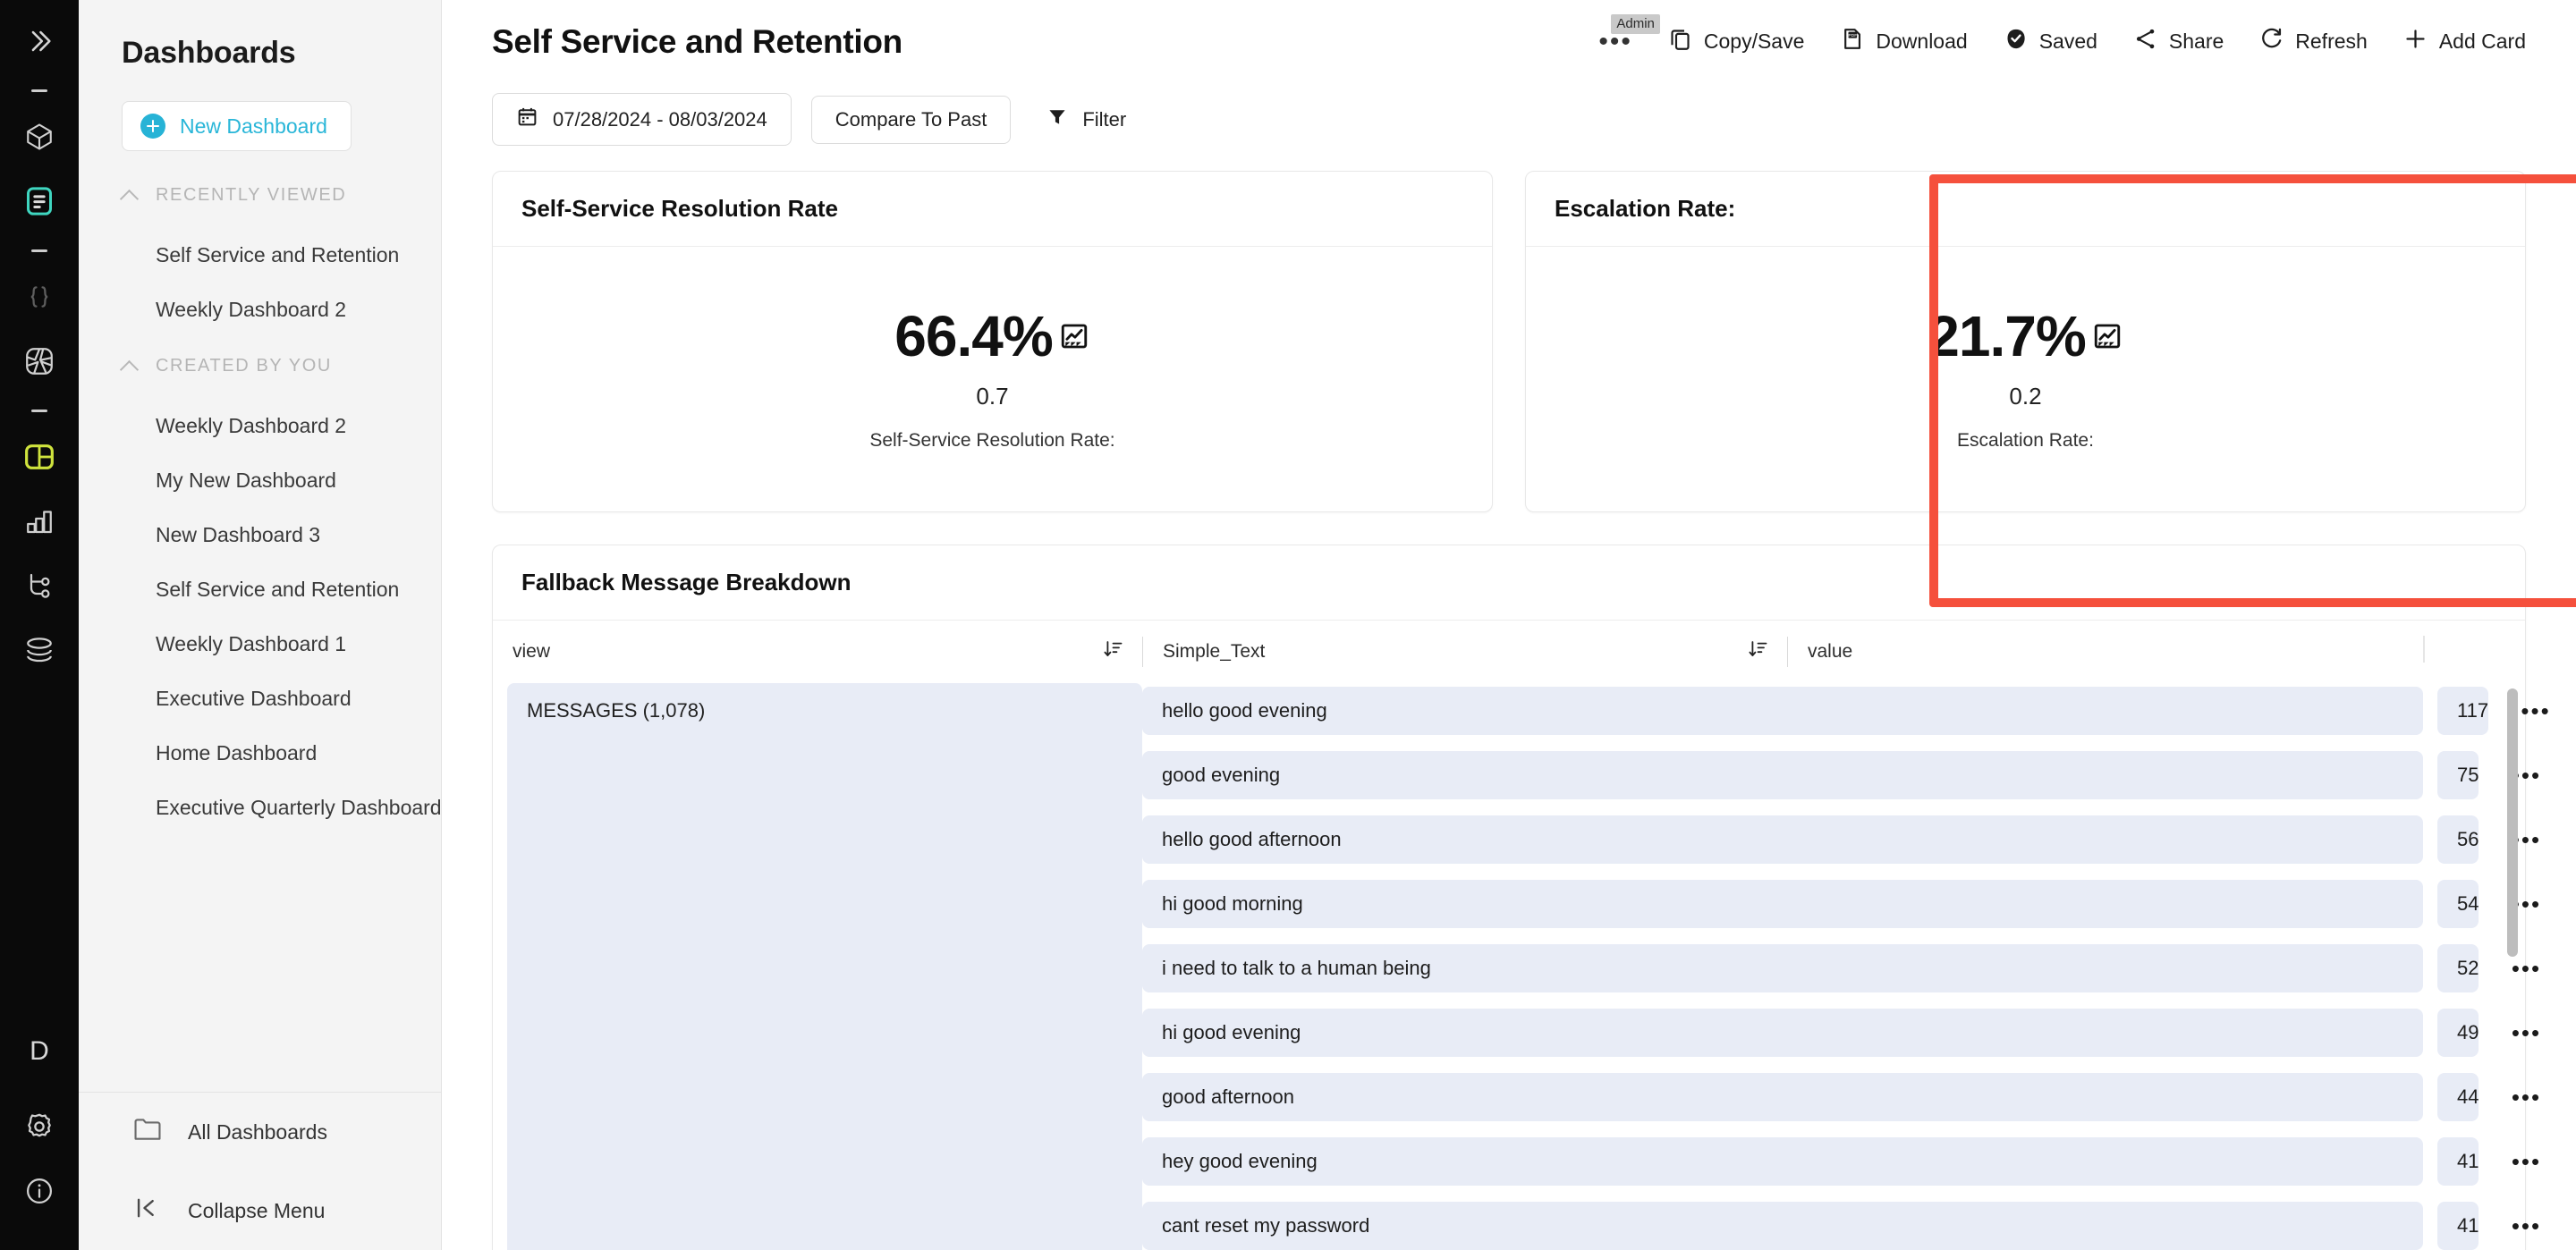 The image size is (2576, 1250). What do you see at coordinates (1845, 711) in the screenshot?
I see `table-row: hello good evening 117 •••` at bounding box center [1845, 711].